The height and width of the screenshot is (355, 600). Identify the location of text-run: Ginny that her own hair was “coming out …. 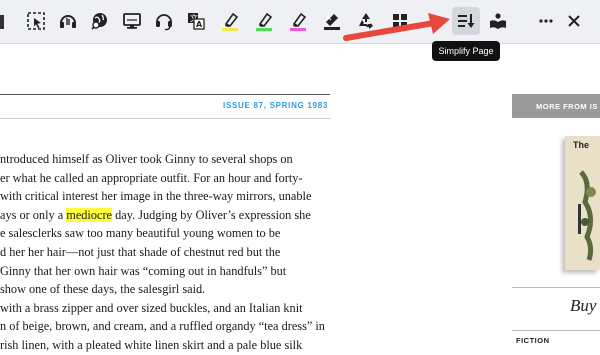
(143, 270).